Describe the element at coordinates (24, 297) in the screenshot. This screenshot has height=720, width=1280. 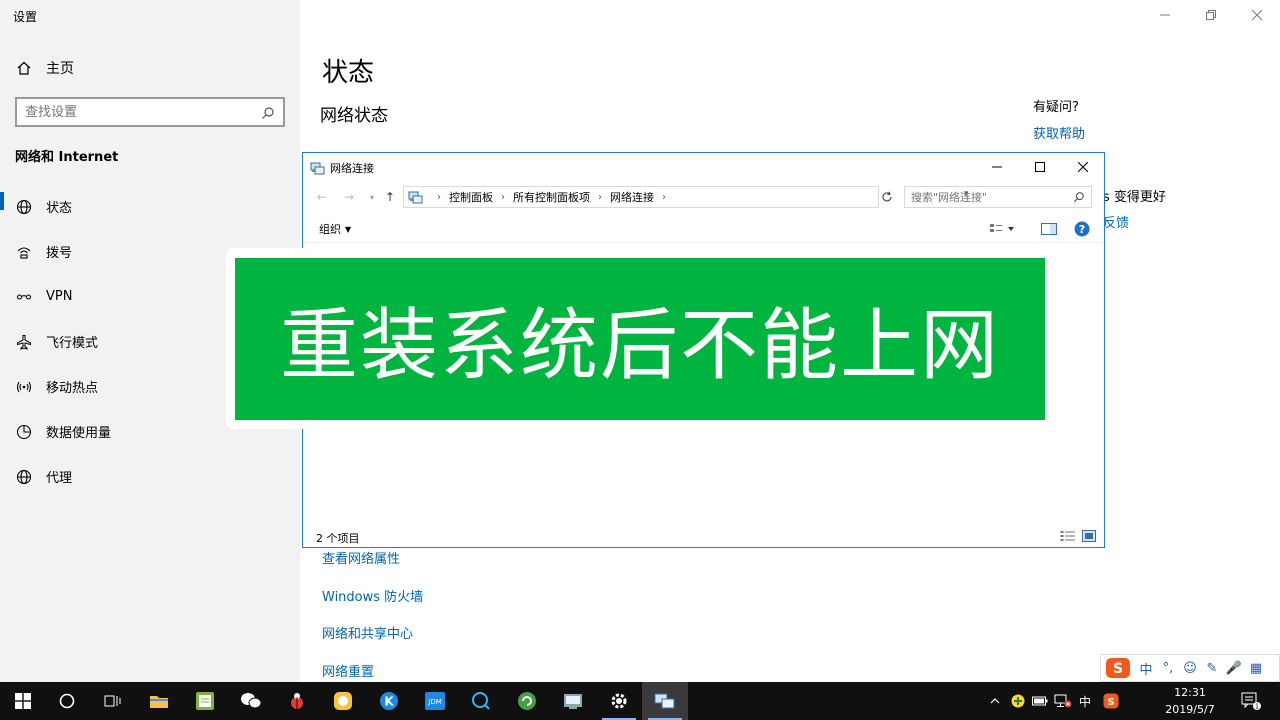
I see `vpn-icon` at that location.